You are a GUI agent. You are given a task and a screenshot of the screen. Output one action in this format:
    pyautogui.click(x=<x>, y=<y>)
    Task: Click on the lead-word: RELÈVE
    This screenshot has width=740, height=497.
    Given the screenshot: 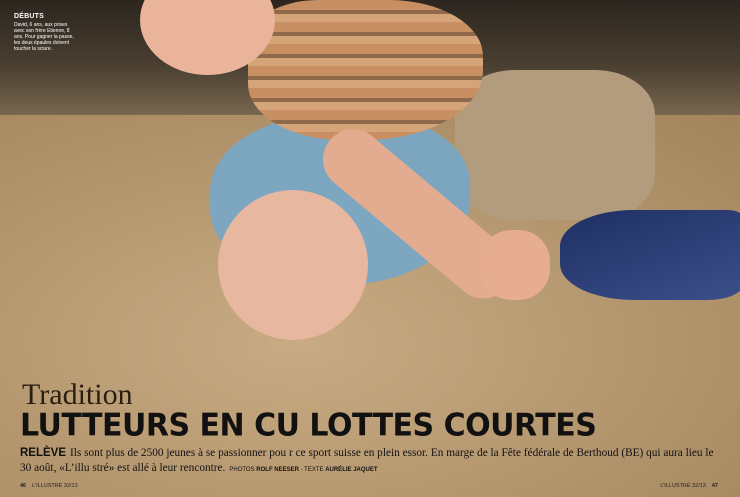 What is the action you would take?
    pyautogui.click(x=43, y=453)
    